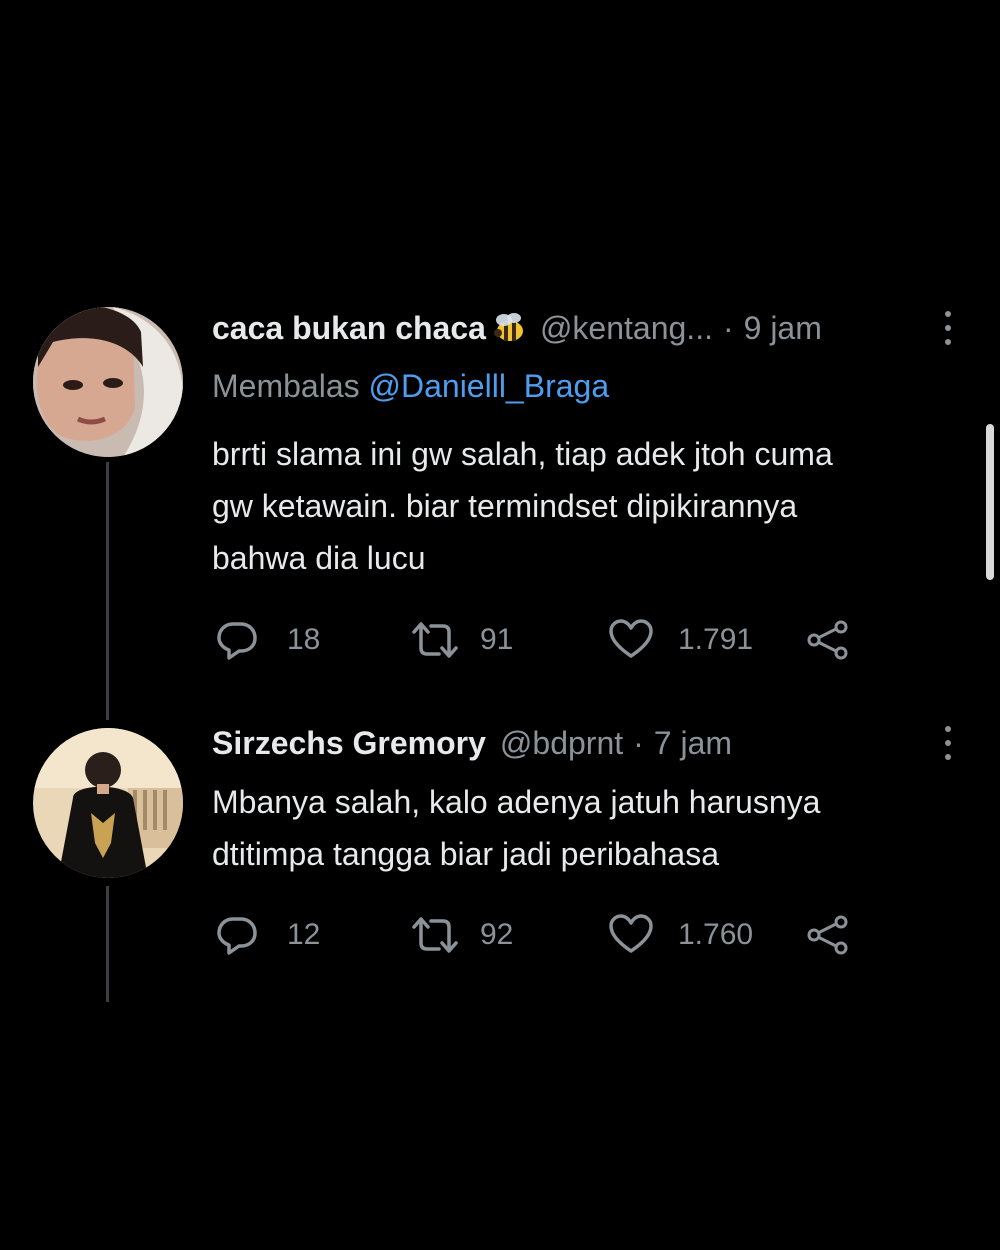  I want to click on reply-count: 12, so click(304, 934).